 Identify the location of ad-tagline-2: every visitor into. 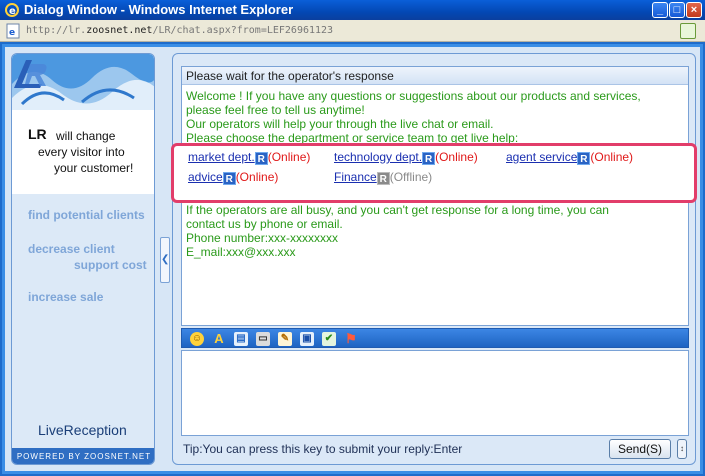
(81, 152).